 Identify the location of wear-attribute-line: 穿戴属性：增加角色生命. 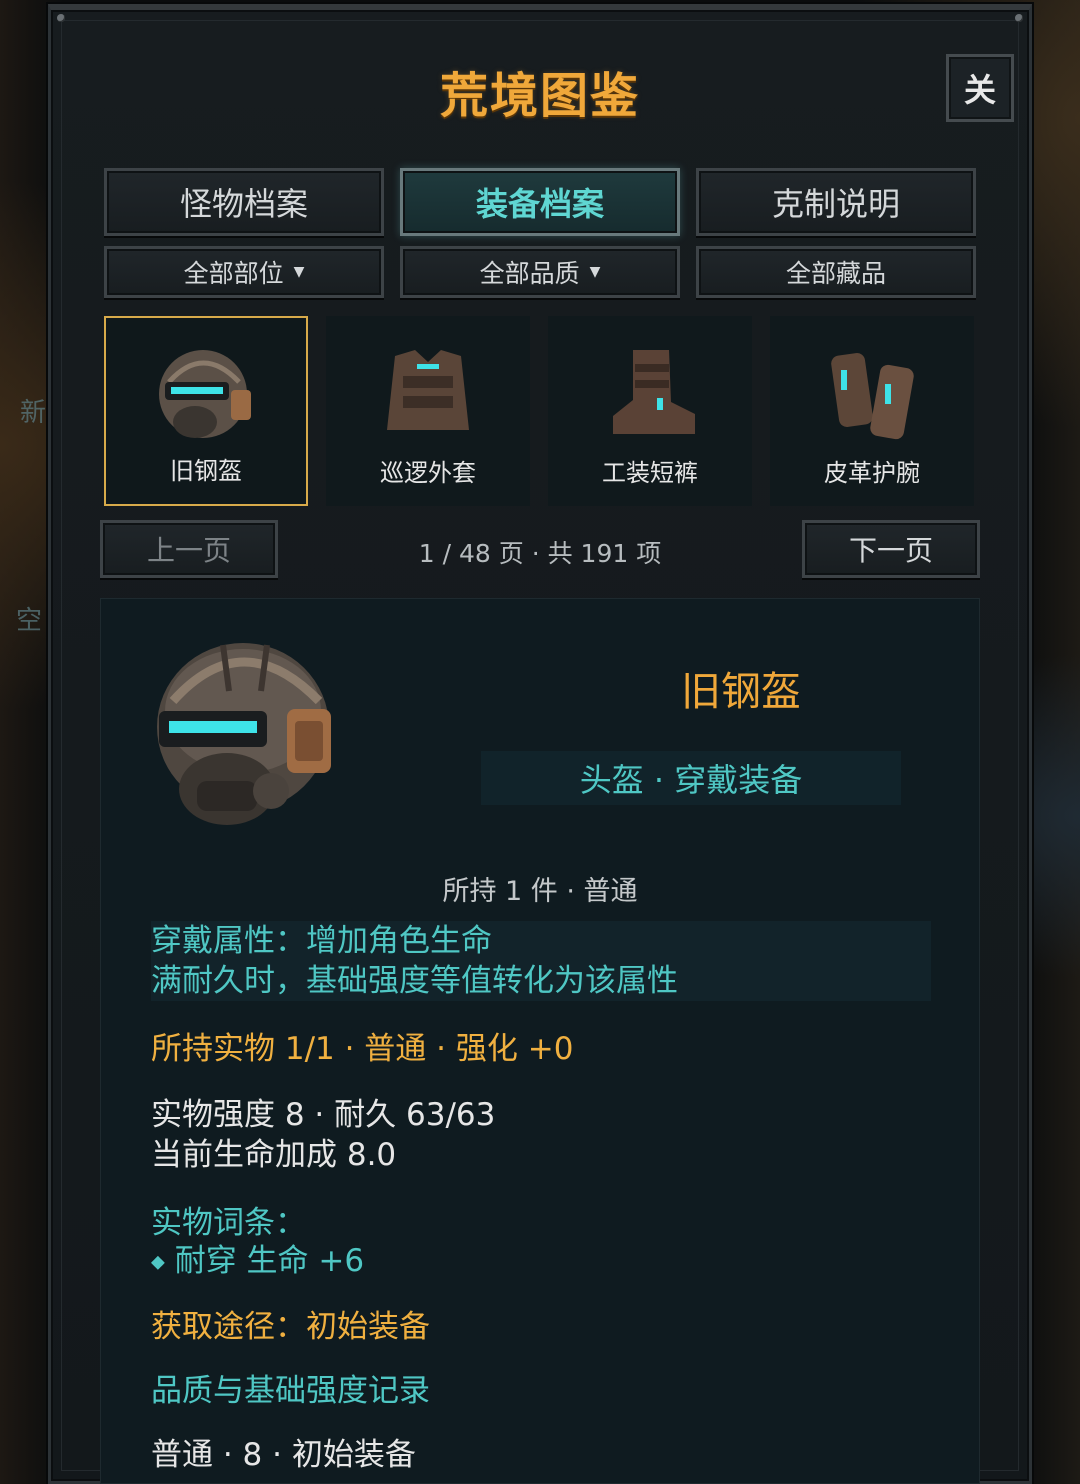
(321, 941).